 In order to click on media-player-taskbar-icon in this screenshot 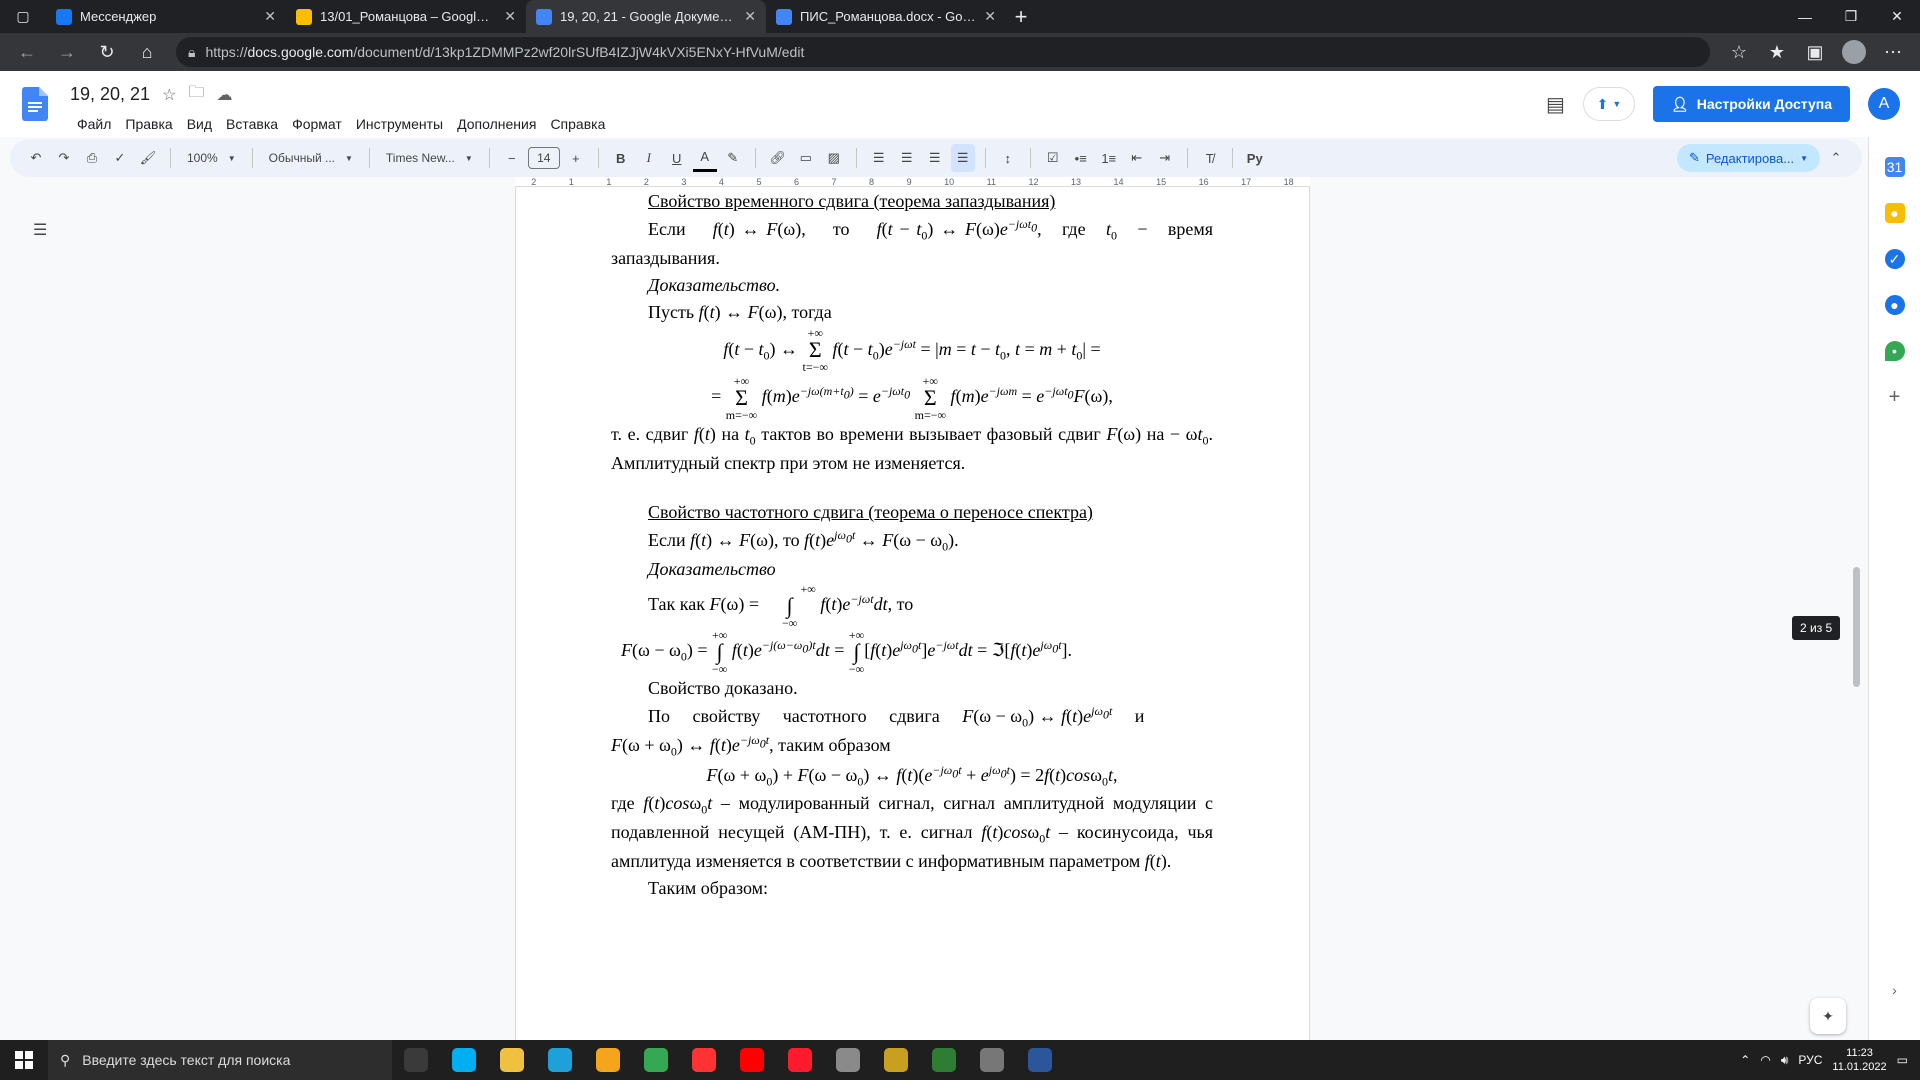, I will do `click(848, 1060)`.